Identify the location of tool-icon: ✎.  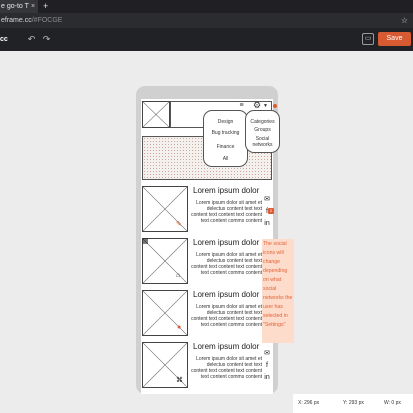
(179, 224).